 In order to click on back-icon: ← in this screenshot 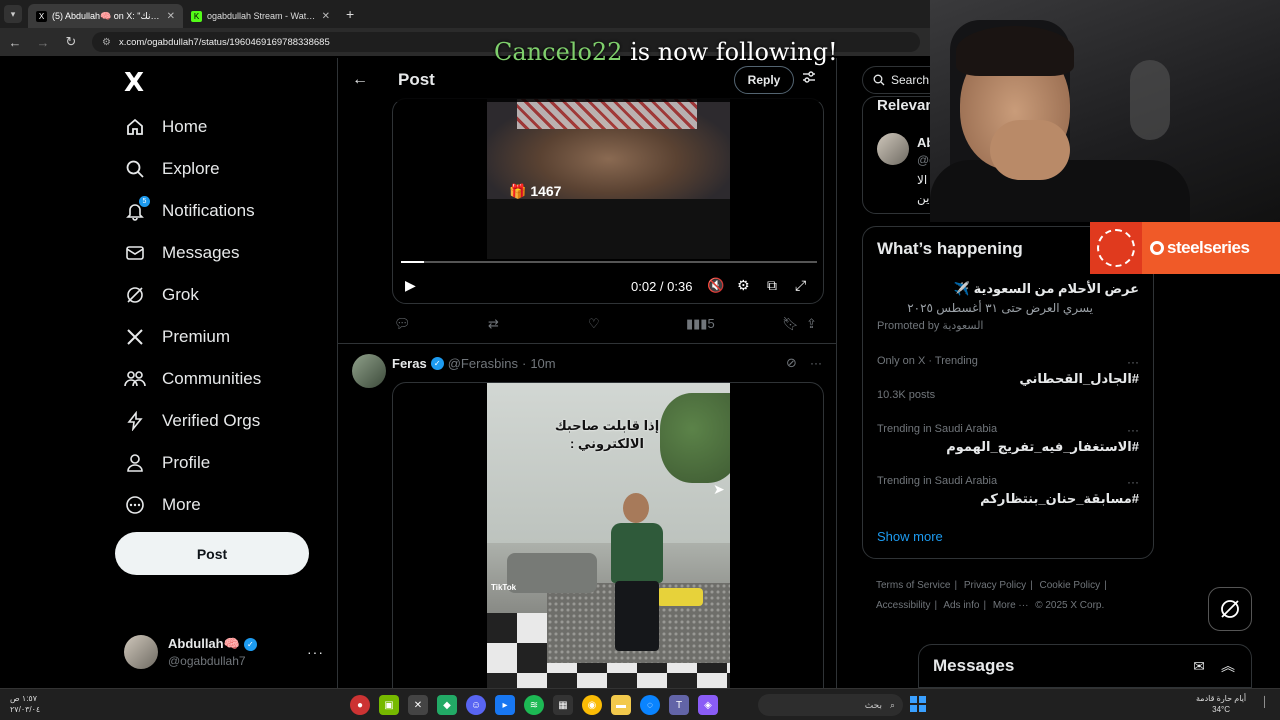, I will do `click(15, 42)`.